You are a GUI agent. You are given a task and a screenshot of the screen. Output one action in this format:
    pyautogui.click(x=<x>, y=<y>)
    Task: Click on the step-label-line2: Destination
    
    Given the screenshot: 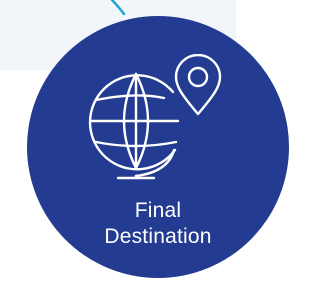 What is the action you would take?
    pyautogui.click(x=158, y=236)
    